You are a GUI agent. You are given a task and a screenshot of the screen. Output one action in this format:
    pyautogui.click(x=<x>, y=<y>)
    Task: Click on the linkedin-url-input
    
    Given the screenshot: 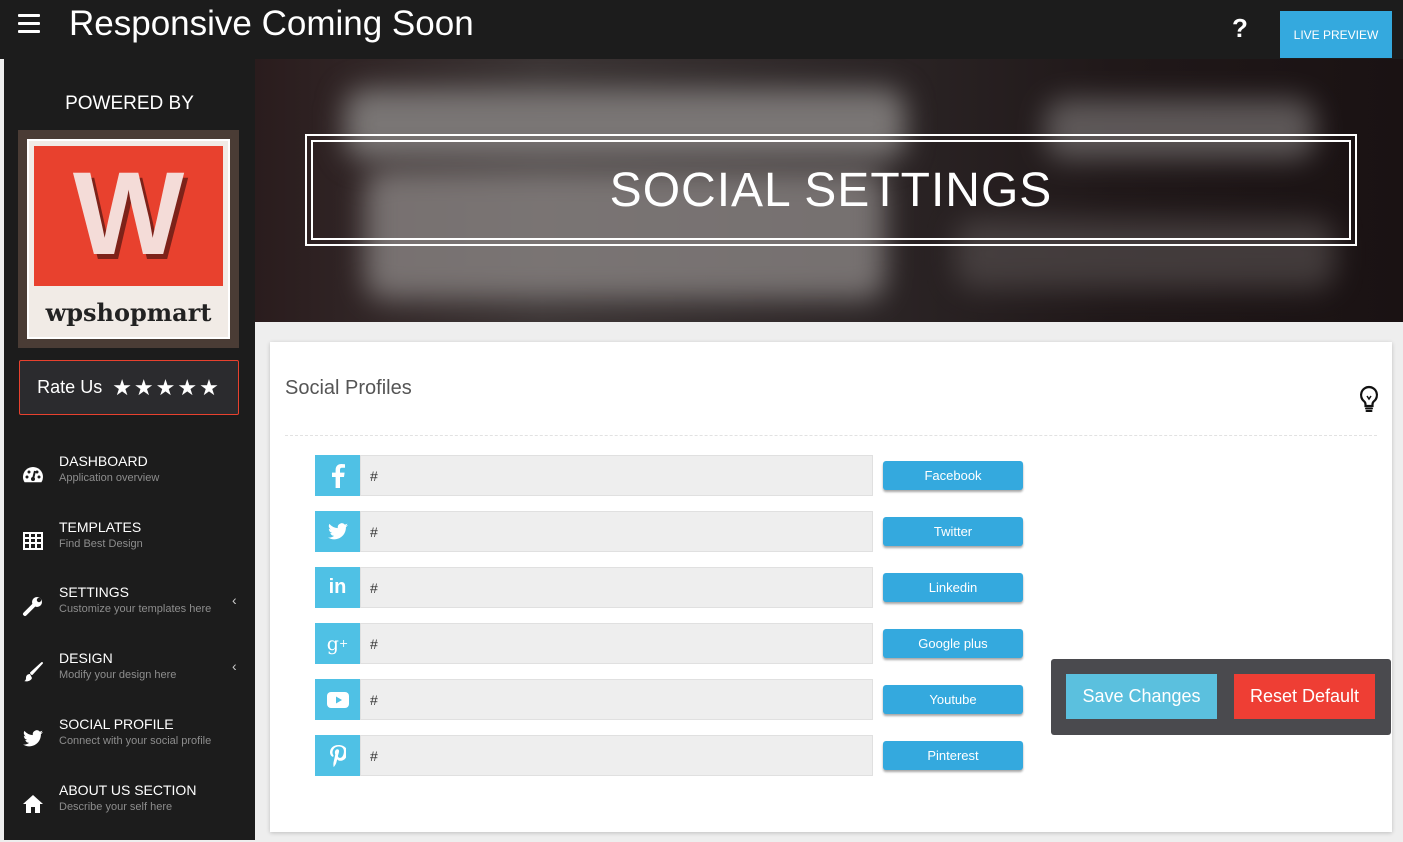 What is the action you would take?
    pyautogui.click(x=616, y=587)
    